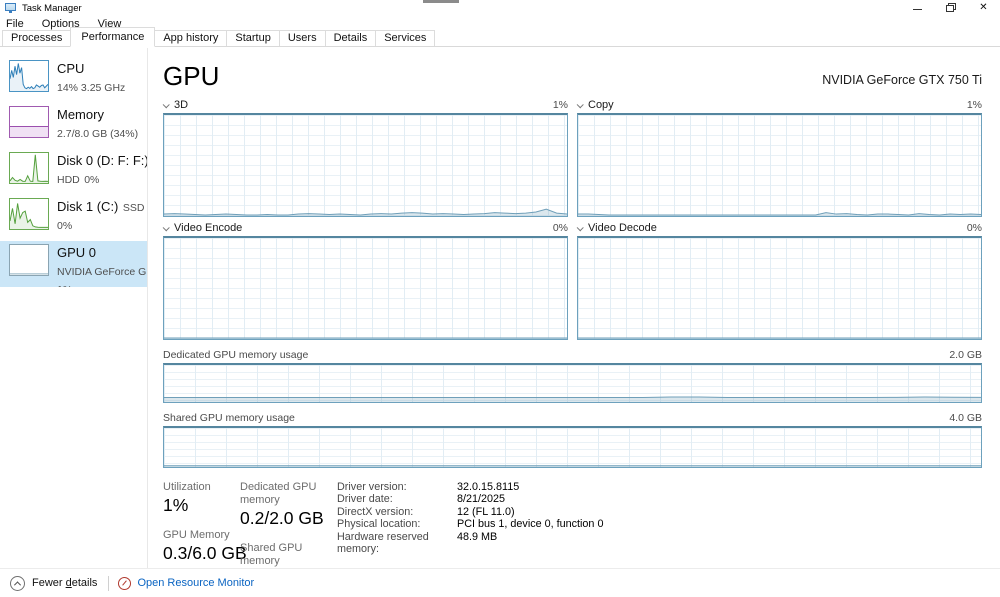 The width and height of the screenshot is (1000, 597). Describe the element at coordinates (73, 218) in the screenshot. I see `sidebar-item-disk1: Disk 1 (C:) SSD 0%` at that location.